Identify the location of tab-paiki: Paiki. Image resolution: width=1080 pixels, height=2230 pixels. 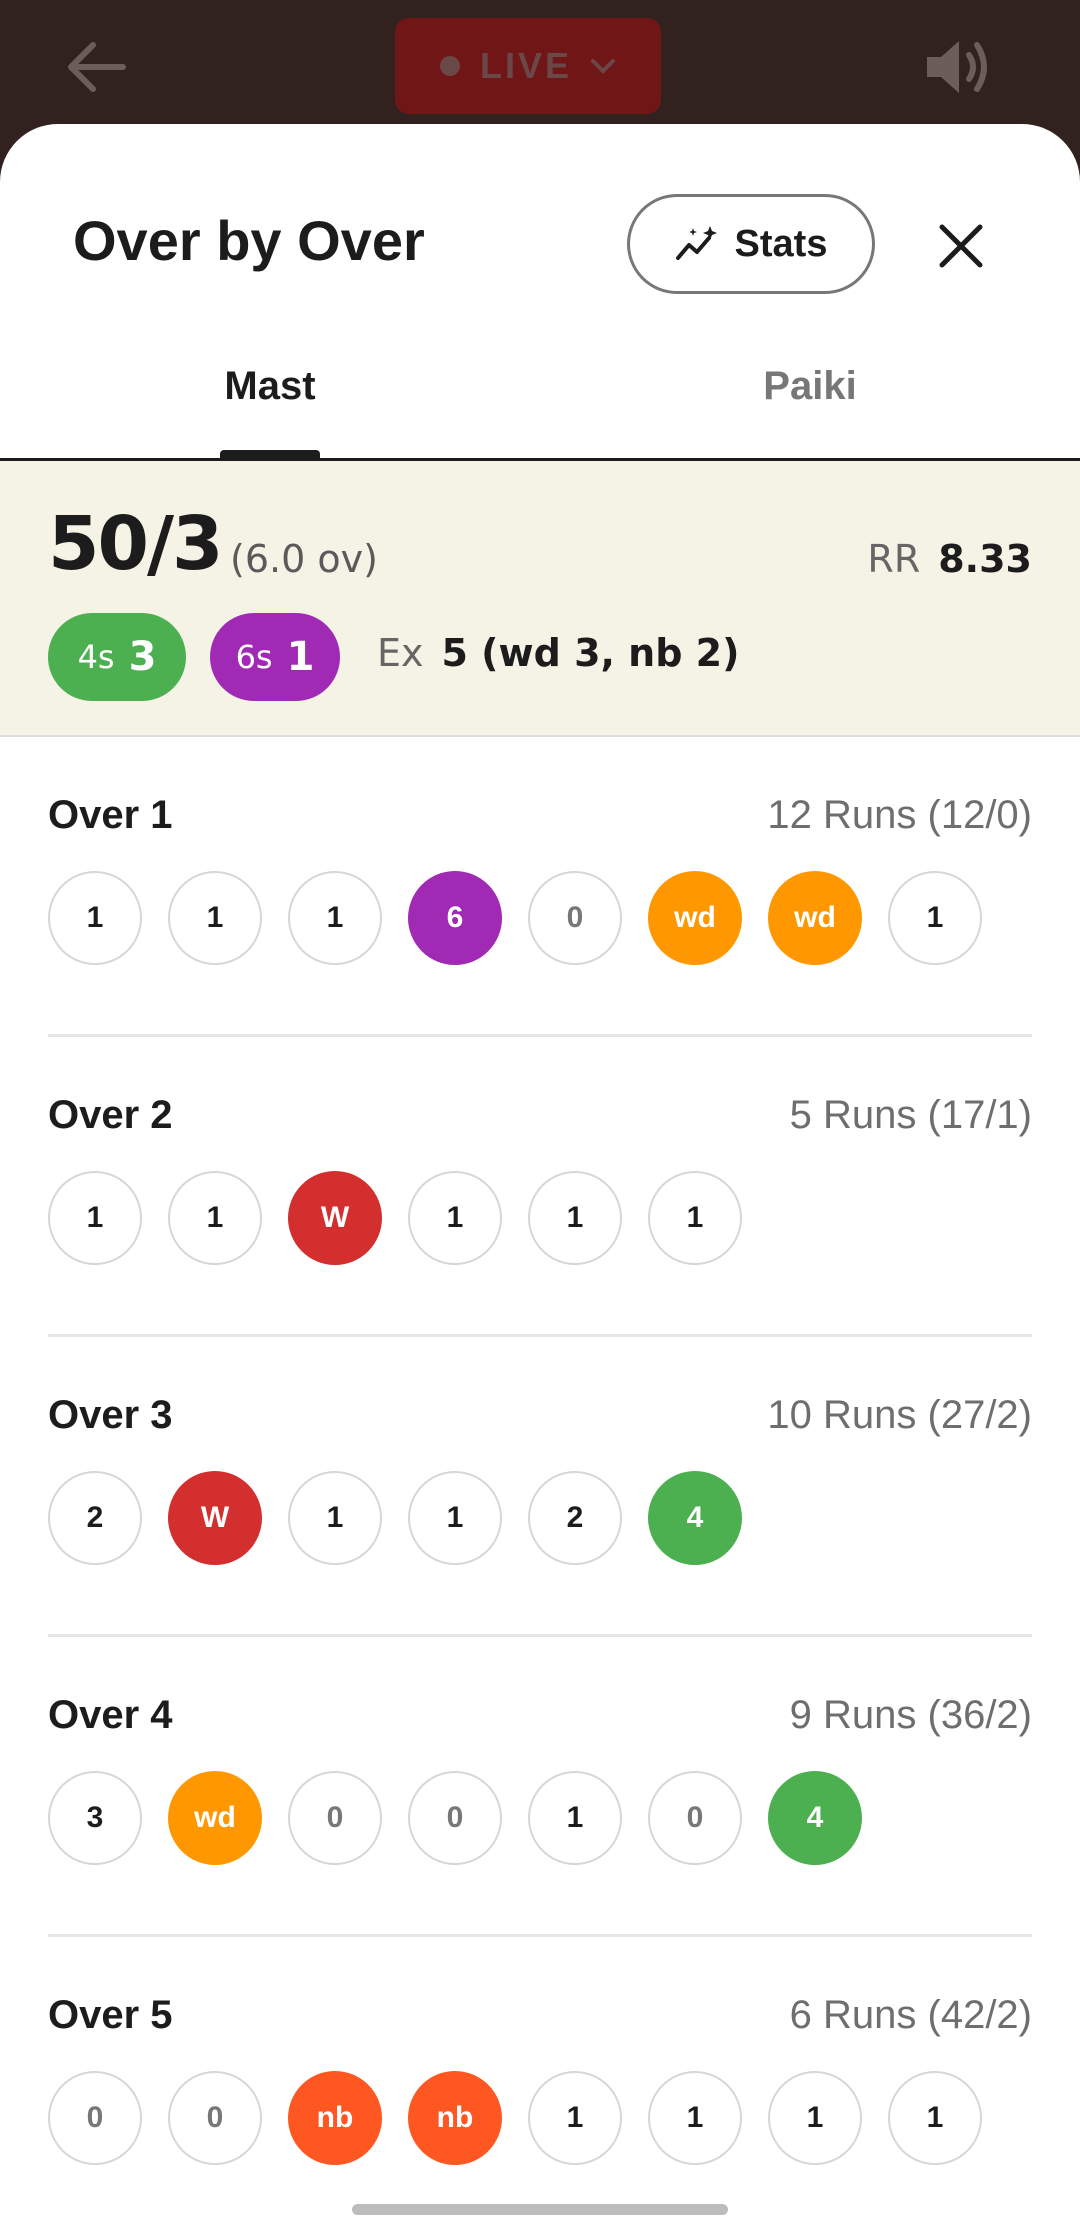
(810, 396).